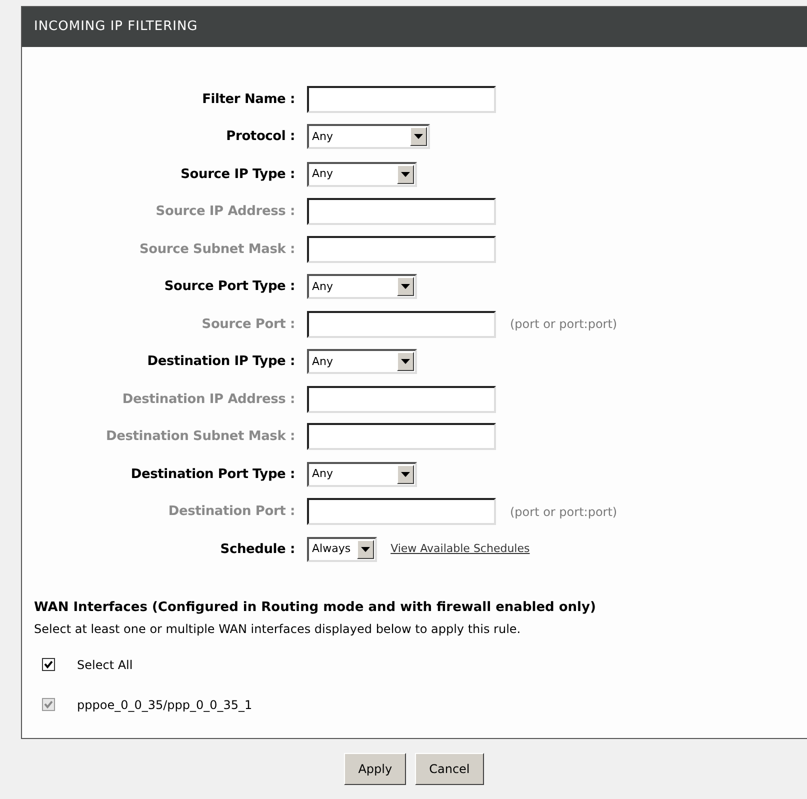 This screenshot has height=799, width=807. I want to click on checkbox-label: pppoe_0_0_35/ppp_0_0_35_1, so click(164, 705).